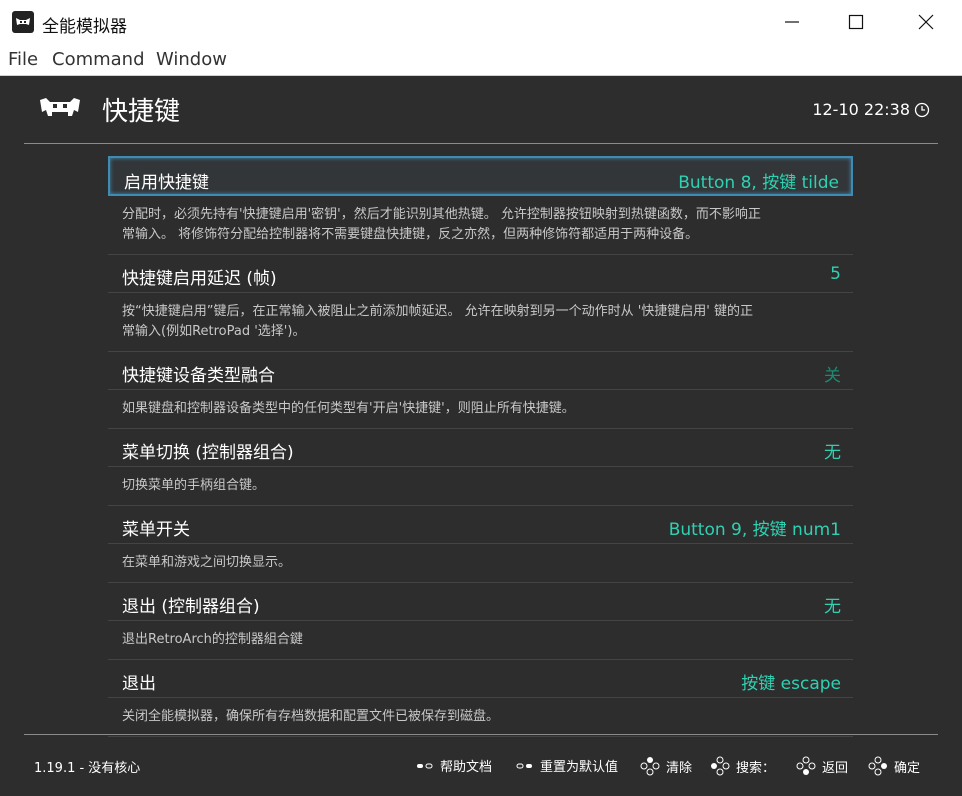 The height and width of the screenshot is (796, 962). What do you see at coordinates (141, 112) in the screenshot?
I see `page-title: 快捷键` at bounding box center [141, 112].